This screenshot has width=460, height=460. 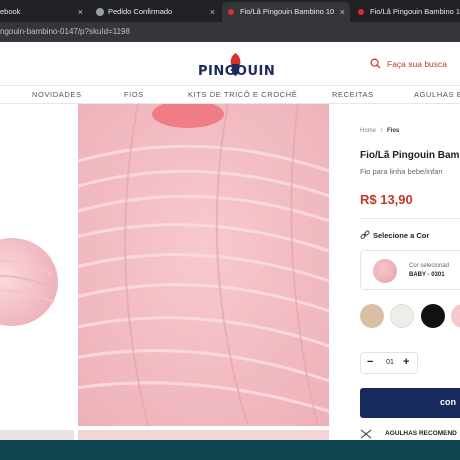 I want to click on selected-color-box: Cor selecionad BABY - 0301, so click(x=410, y=270).